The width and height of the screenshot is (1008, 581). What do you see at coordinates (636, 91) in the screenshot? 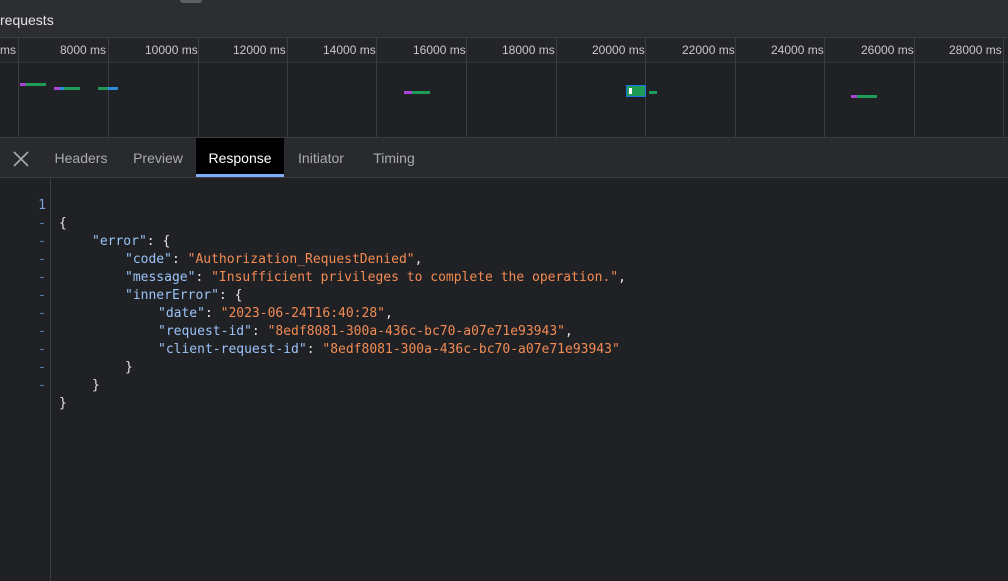
I see `selected-request-marker` at bounding box center [636, 91].